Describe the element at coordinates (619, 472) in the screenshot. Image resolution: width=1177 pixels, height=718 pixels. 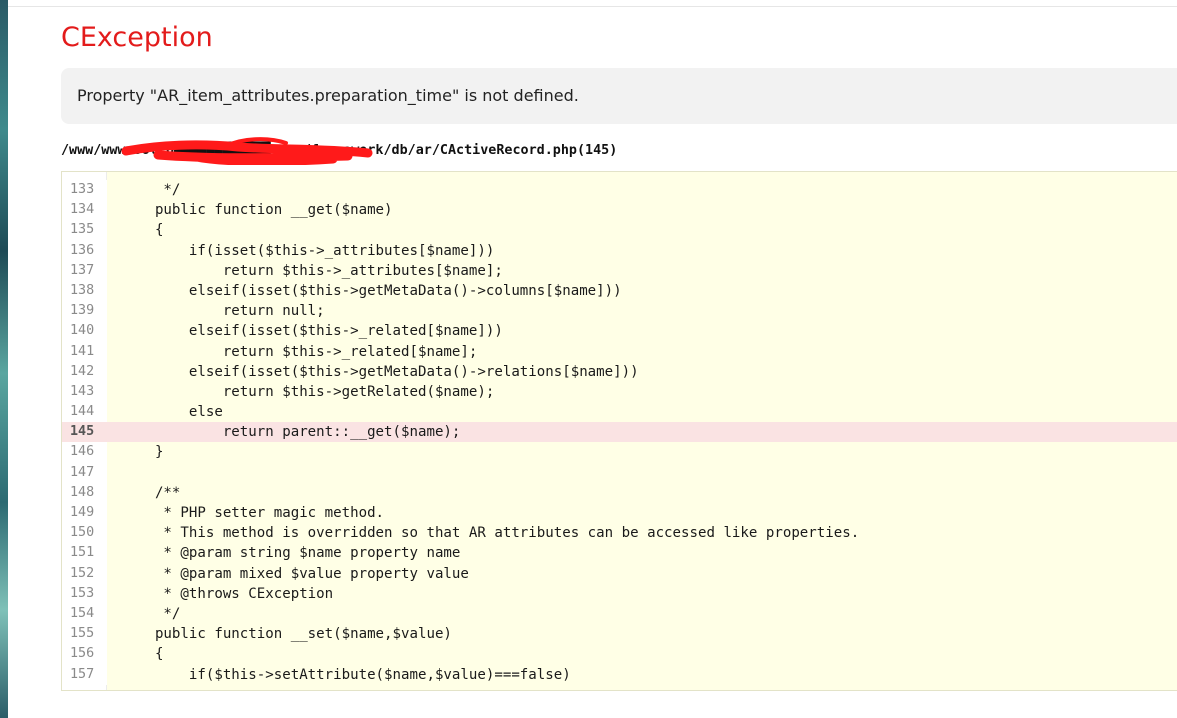
I see `code-line: 147` at that location.